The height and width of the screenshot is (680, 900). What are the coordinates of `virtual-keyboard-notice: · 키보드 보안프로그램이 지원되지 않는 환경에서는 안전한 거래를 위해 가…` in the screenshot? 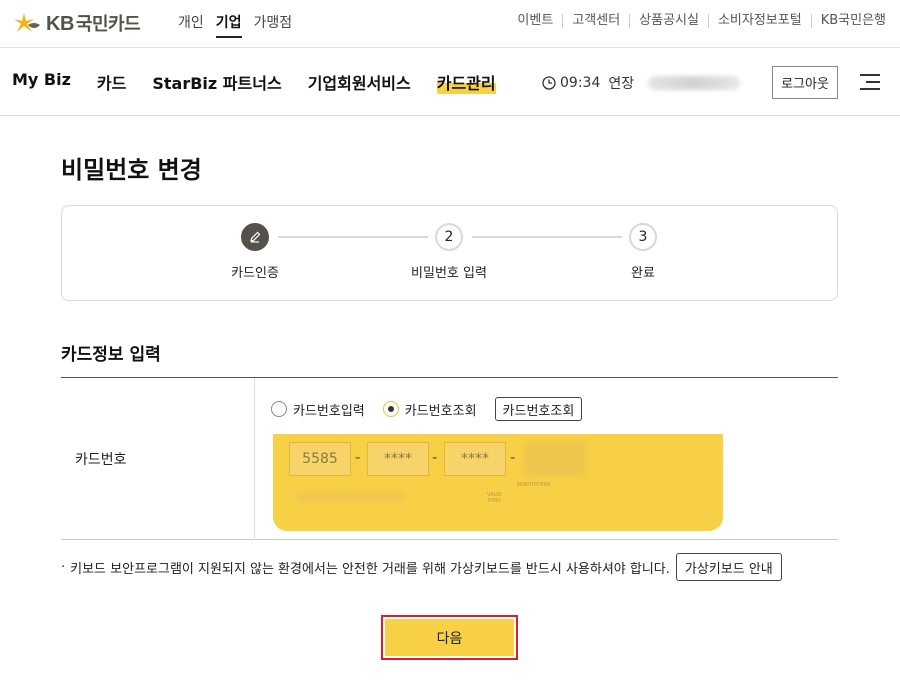 It's located at (421, 567).